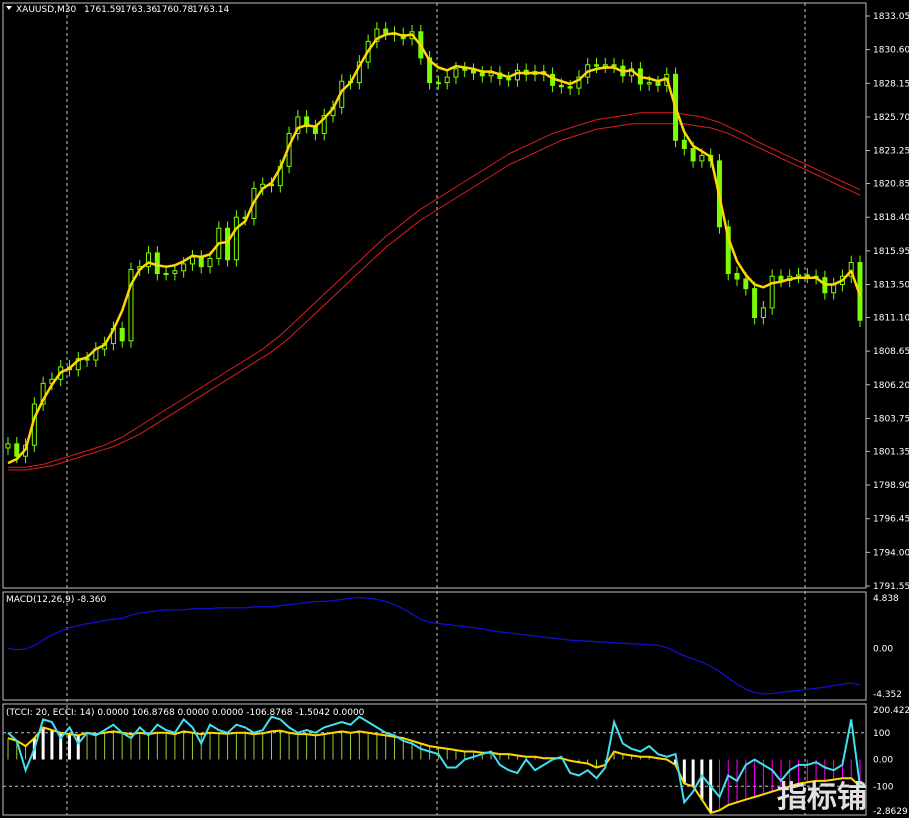  What do you see at coordinates (883, 787) in the screenshot?
I see `cci-tick-label: -100` at bounding box center [883, 787].